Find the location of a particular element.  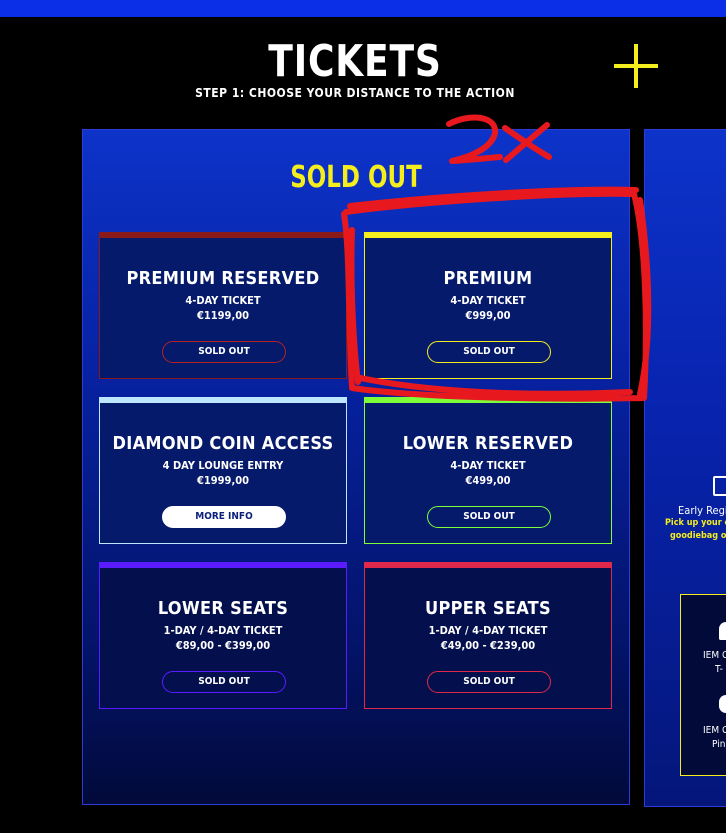

side-info-box: IEM C T- IEM C Pin is located at coordinates (703, 685).